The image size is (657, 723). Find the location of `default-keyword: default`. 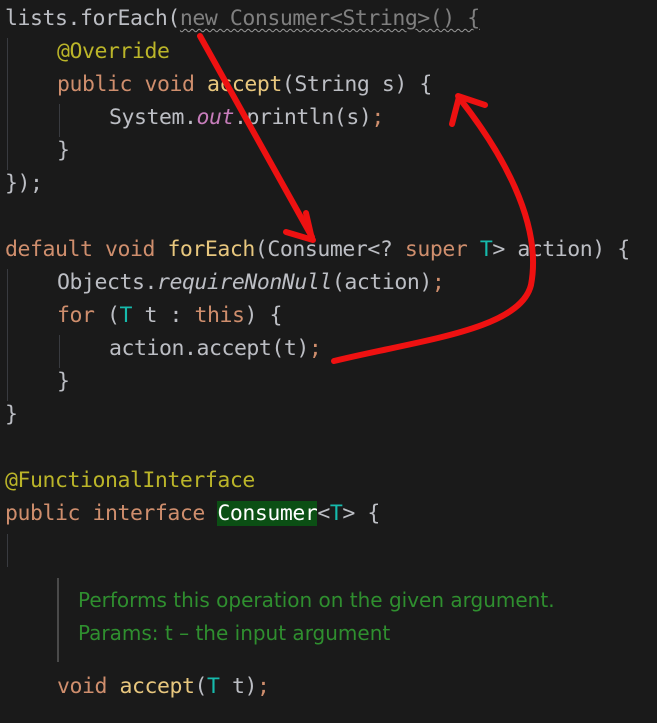

default-keyword: default is located at coordinates (49, 249).